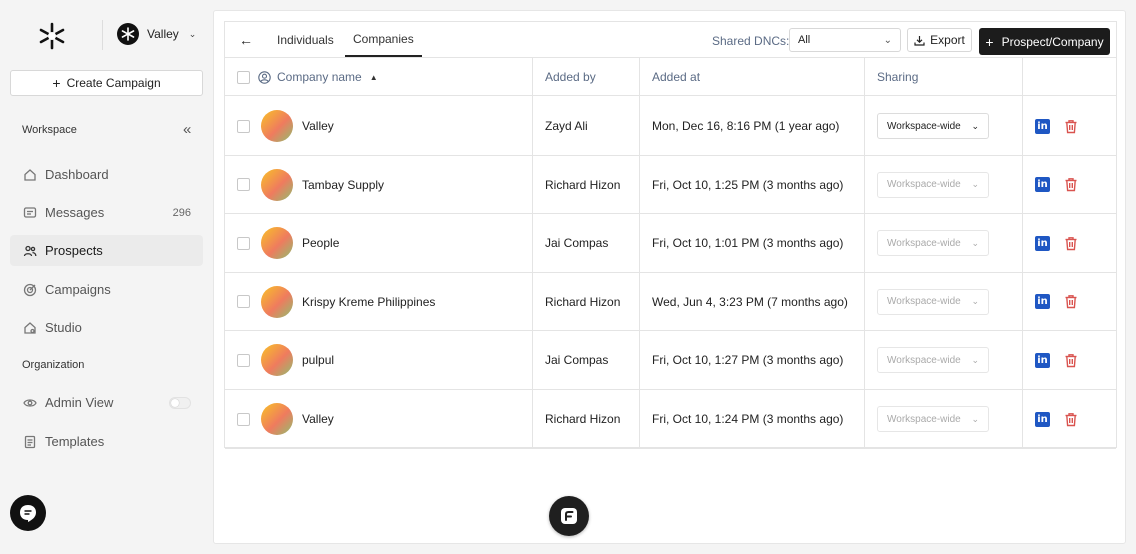  Describe the element at coordinates (1056, 126) in the screenshot. I see `actions-cell: in` at that location.